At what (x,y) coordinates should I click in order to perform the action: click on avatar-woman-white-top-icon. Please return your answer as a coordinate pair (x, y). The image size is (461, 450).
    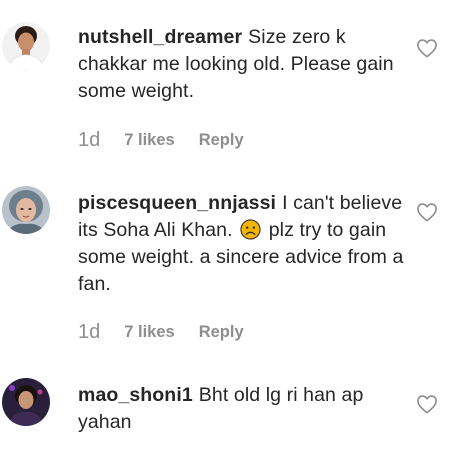
    Looking at the image, I should click on (26, 46).